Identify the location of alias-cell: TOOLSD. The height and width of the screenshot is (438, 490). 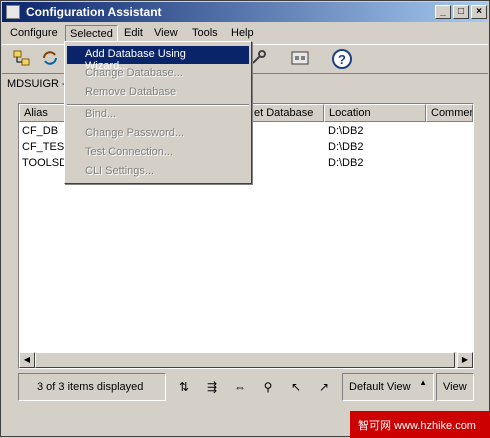
(45, 163).